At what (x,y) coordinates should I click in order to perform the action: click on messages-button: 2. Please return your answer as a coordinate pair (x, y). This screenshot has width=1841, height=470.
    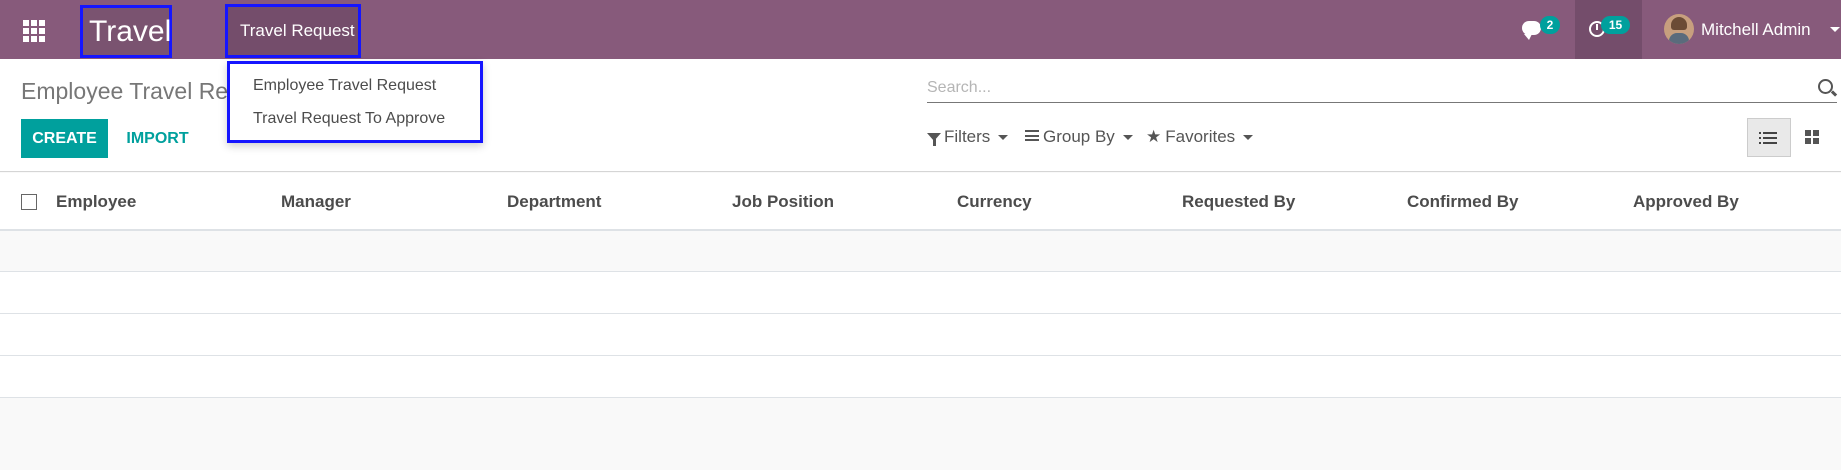
    Looking at the image, I should click on (1545, 29).